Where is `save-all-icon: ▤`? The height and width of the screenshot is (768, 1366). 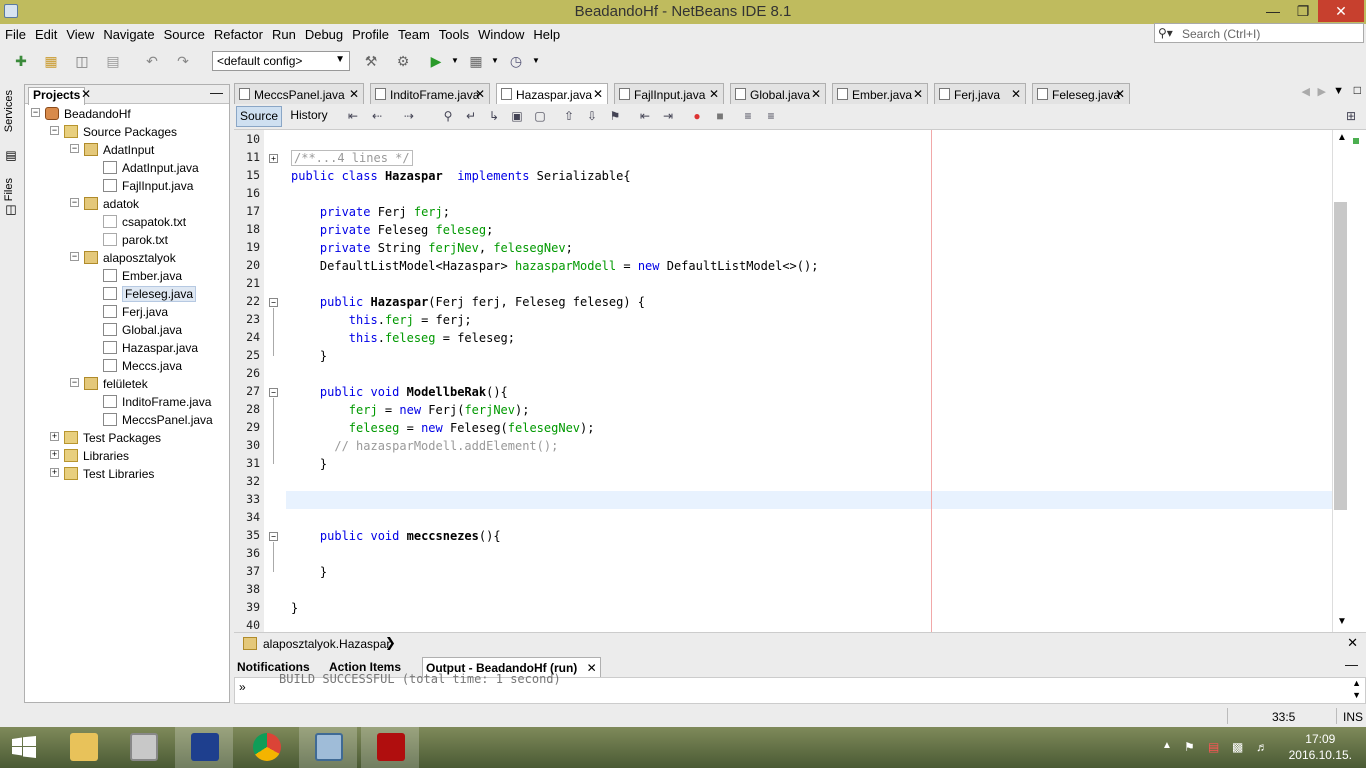
save-all-icon: ▤ is located at coordinates (113, 61).